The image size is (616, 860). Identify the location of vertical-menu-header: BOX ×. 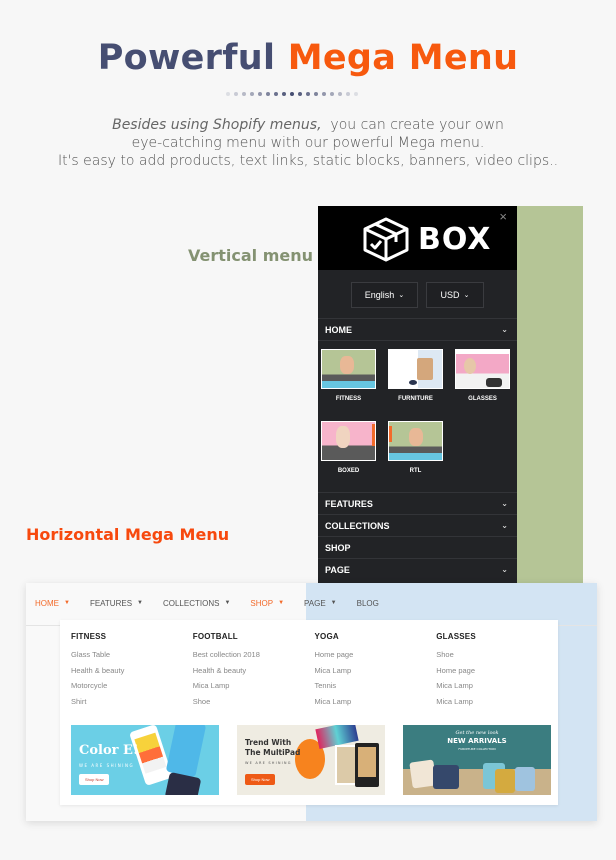
(417, 238).